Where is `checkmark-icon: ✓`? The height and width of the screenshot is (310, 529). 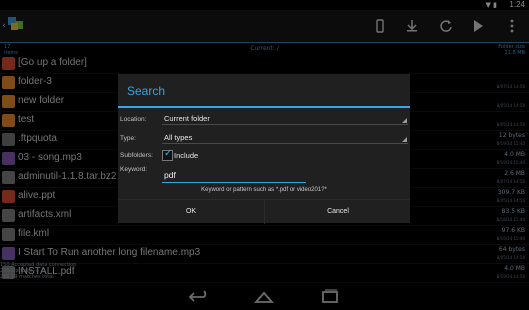
checkmark-icon: ✓ is located at coordinates (168, 153).